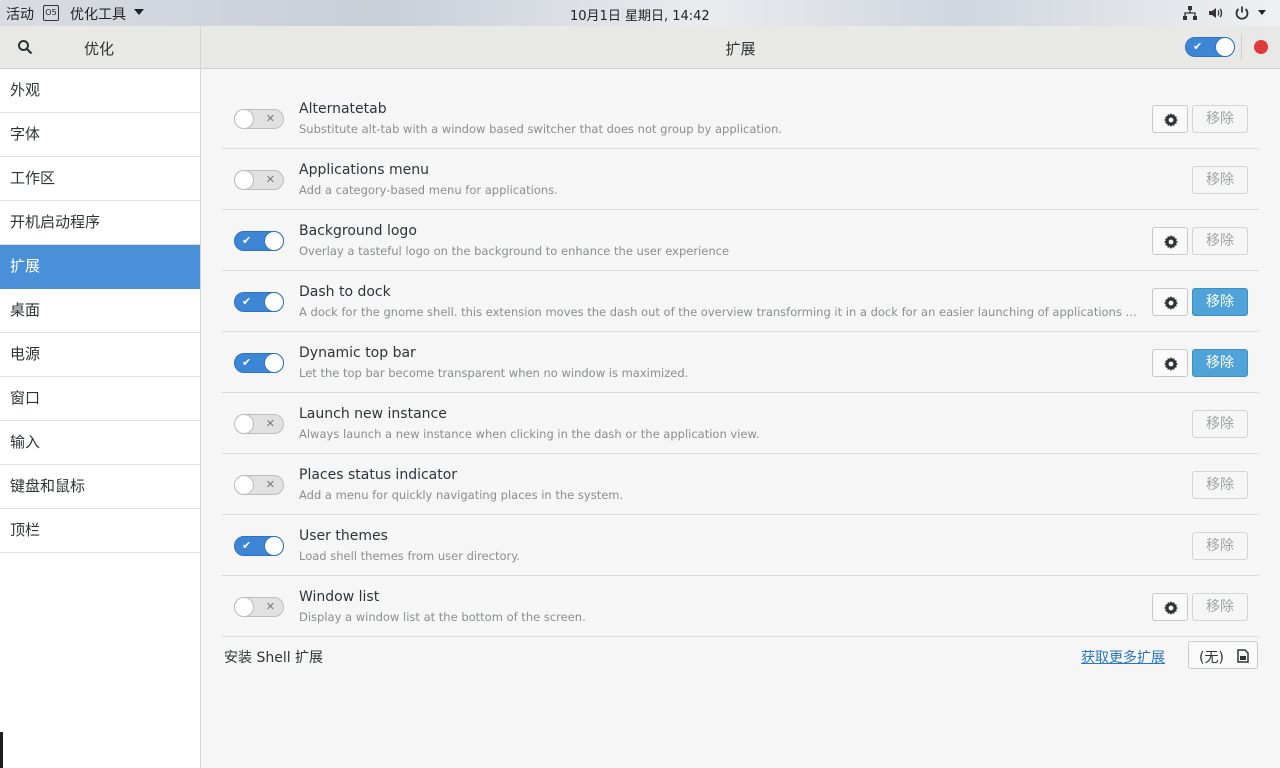  Describe the element at coordinates (100, 487) in the screenshot. I see `sidebar-item-keyboard-mouse: 键盘和鼠标` at that location.